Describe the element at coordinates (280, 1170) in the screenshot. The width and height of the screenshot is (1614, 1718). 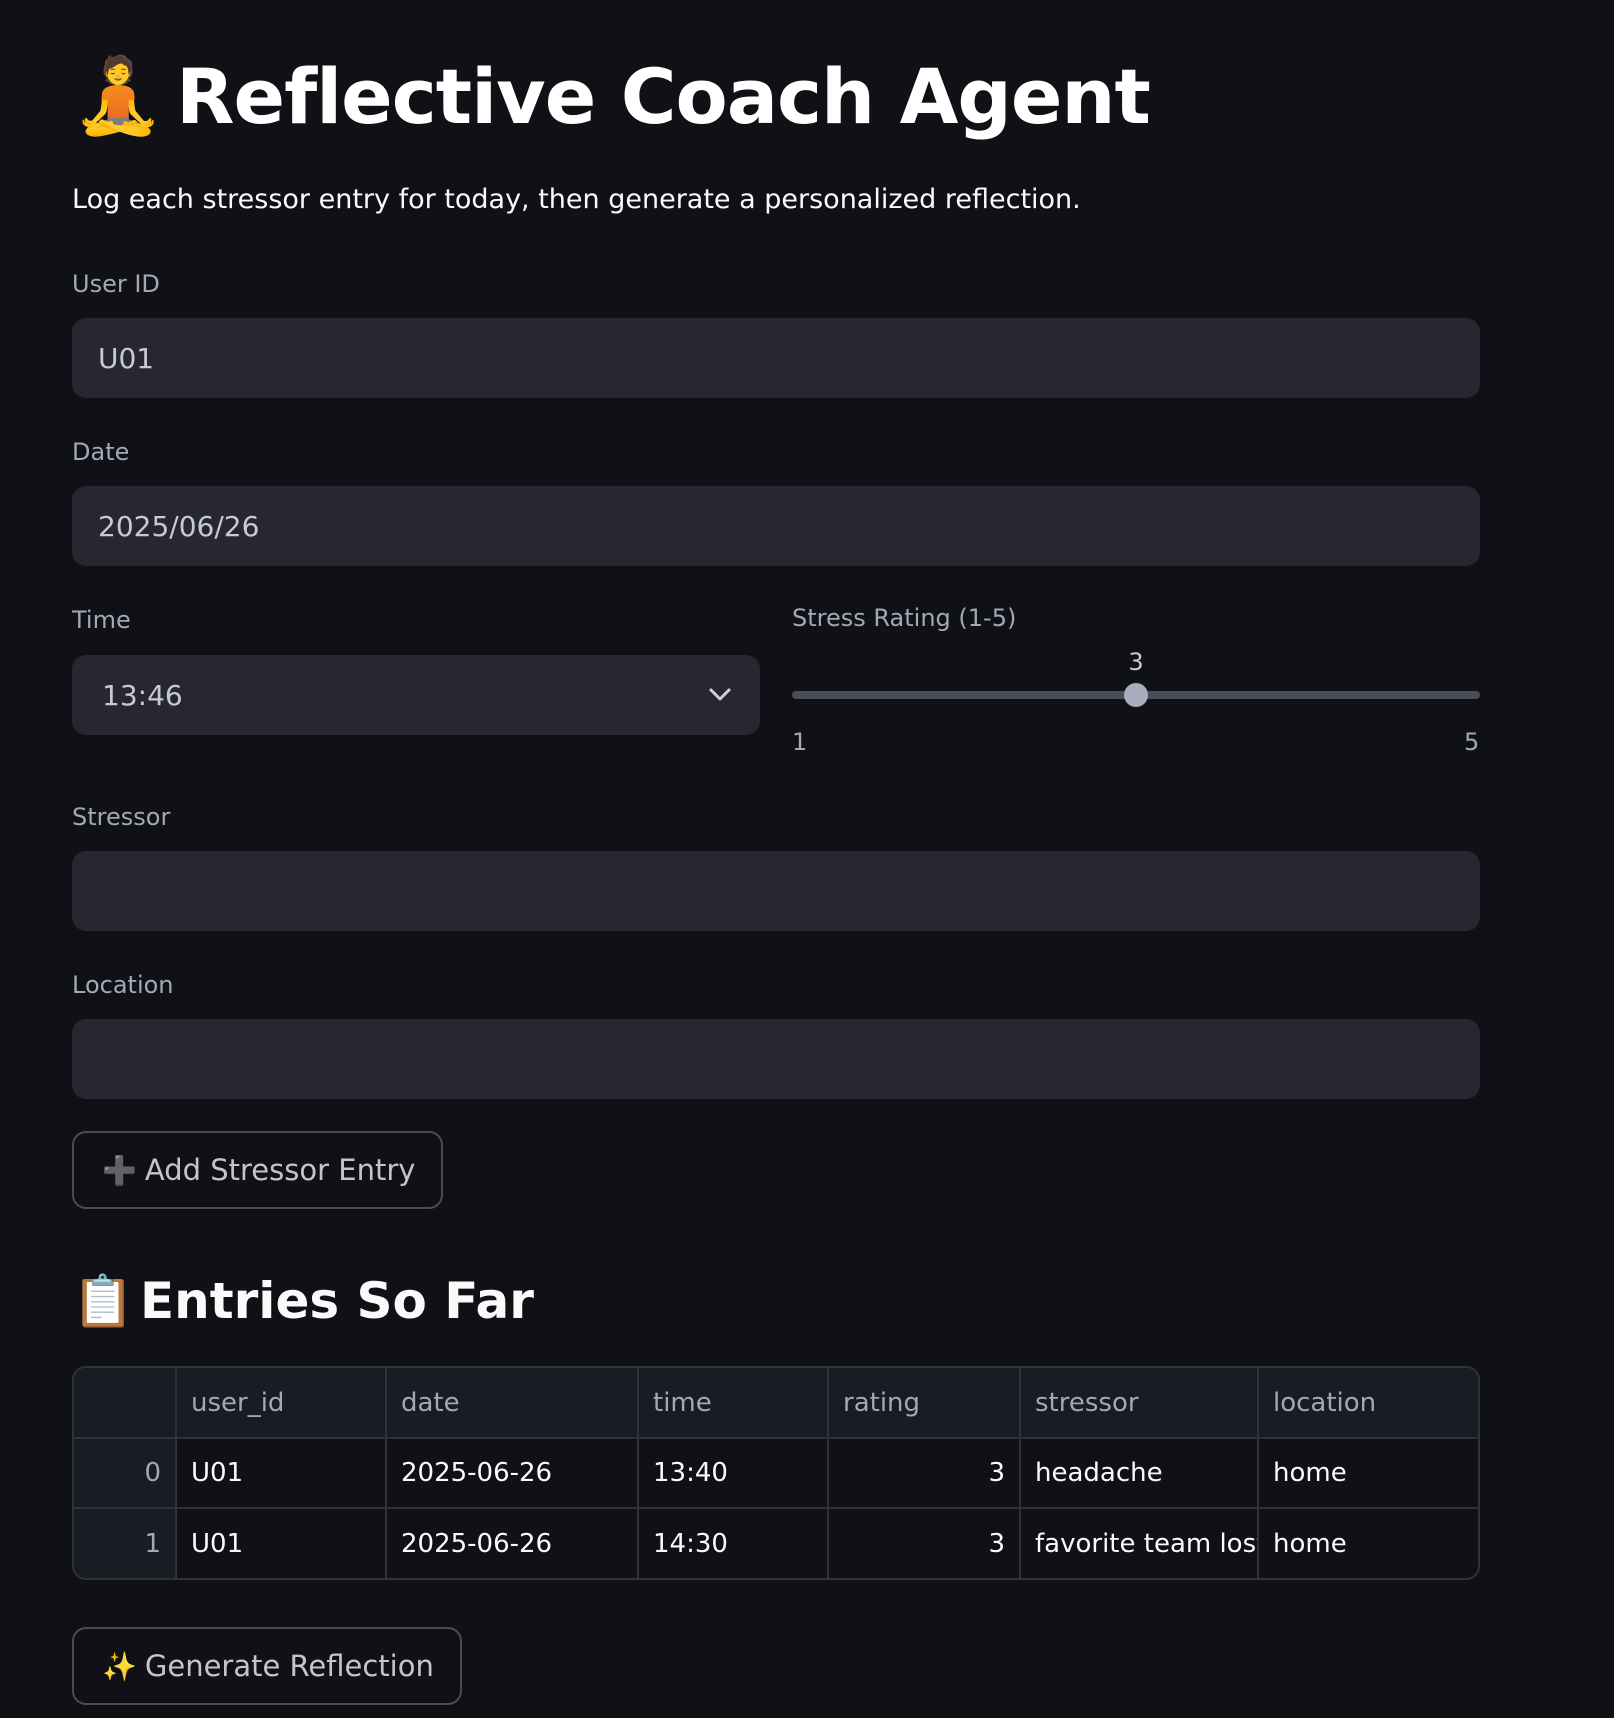
I see `add-stressor-entry-label: Add Stressor Entry` at that location.